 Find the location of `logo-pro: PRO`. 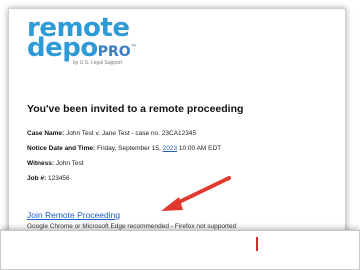

logo-pro: PRO is located at coordinates (114, 52).